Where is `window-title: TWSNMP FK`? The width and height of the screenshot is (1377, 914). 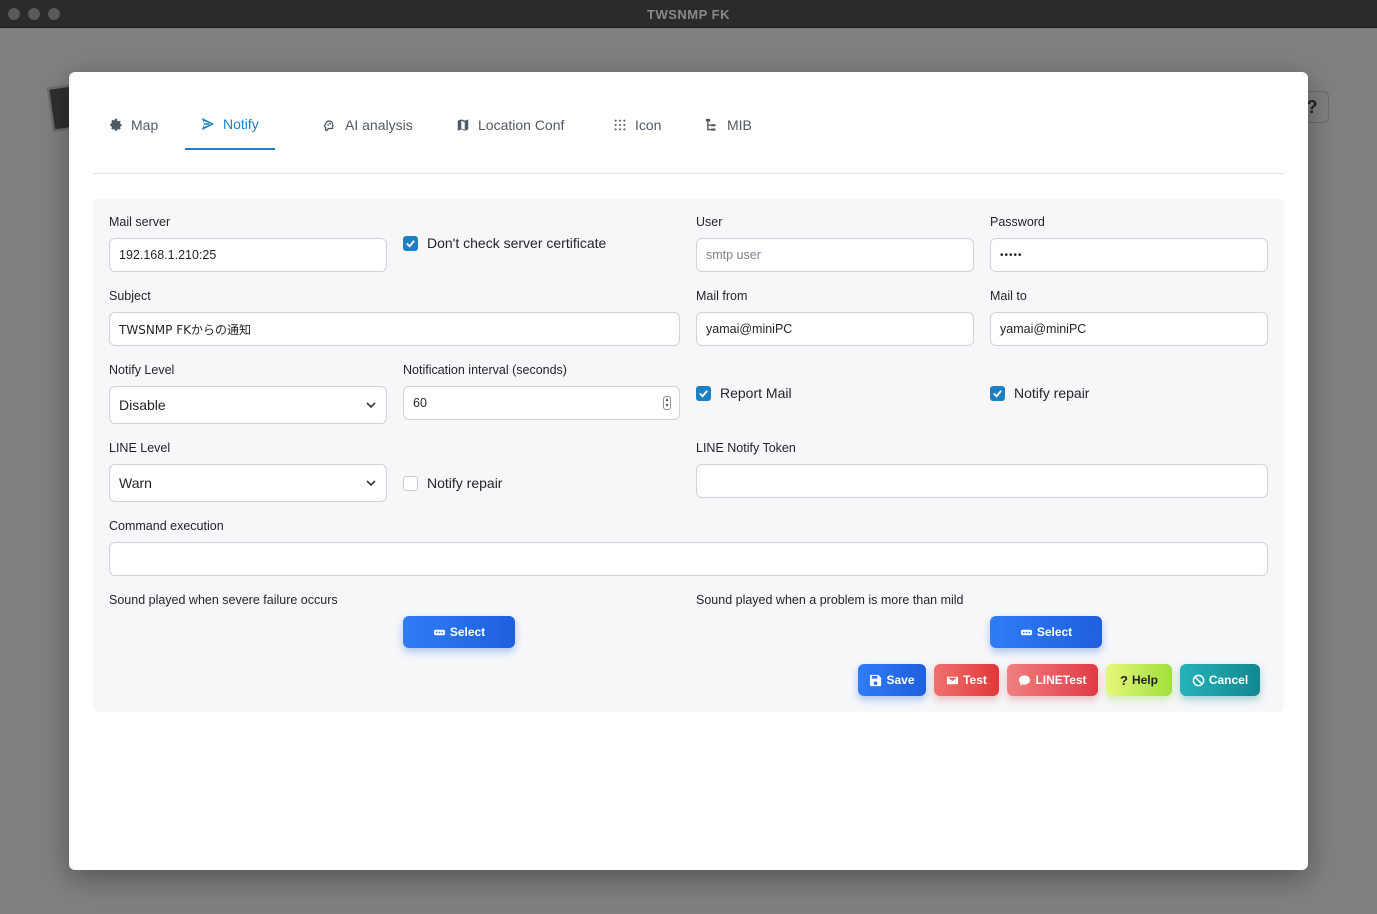
window-title: TWSNMP FK is located at coordinates (688, 14).